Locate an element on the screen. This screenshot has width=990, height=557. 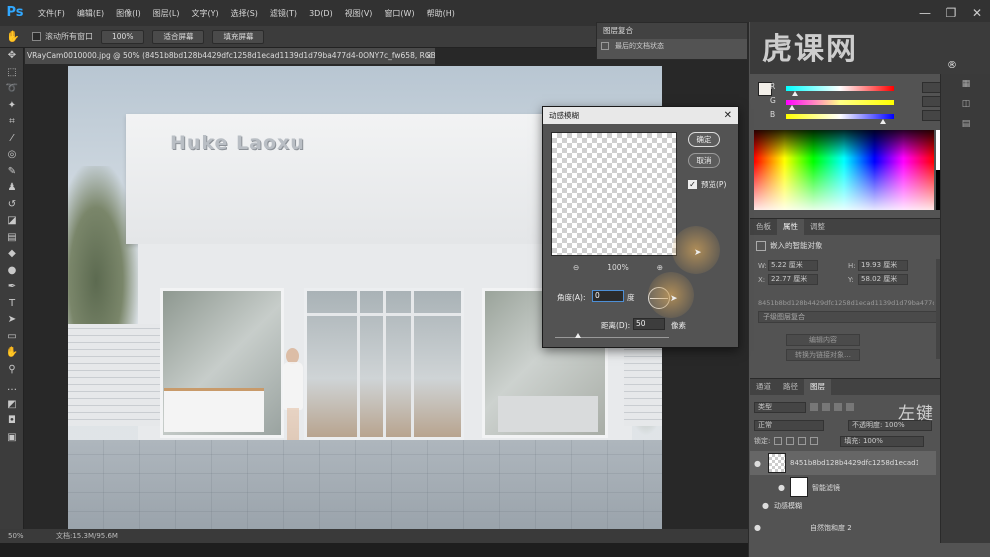
layer-comp-select: 子级图层复合 is located at coordinates (848, 317).